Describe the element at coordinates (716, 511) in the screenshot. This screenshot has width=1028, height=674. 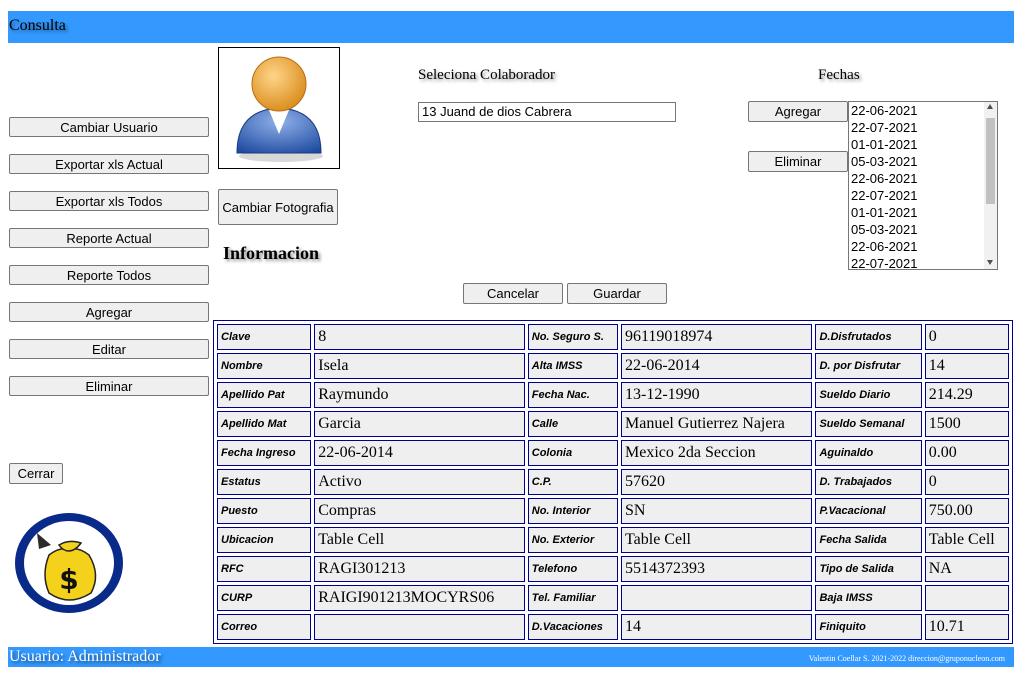
I see `field-value: SN` at that location.